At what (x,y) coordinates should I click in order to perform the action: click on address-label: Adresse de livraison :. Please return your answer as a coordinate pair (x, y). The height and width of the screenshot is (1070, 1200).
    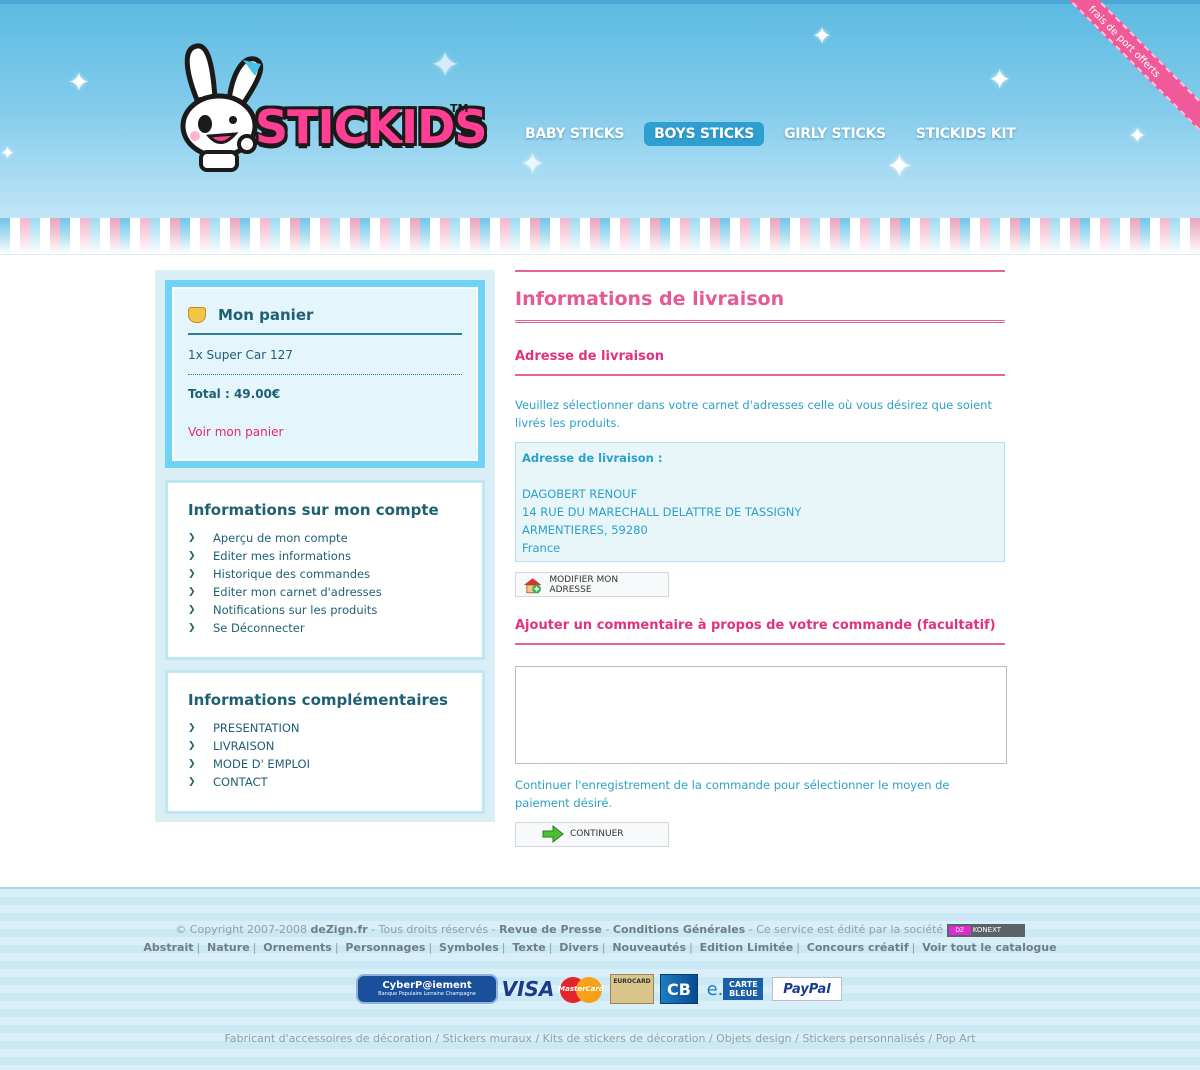
    Looking at the image, I should click on (592, 458).